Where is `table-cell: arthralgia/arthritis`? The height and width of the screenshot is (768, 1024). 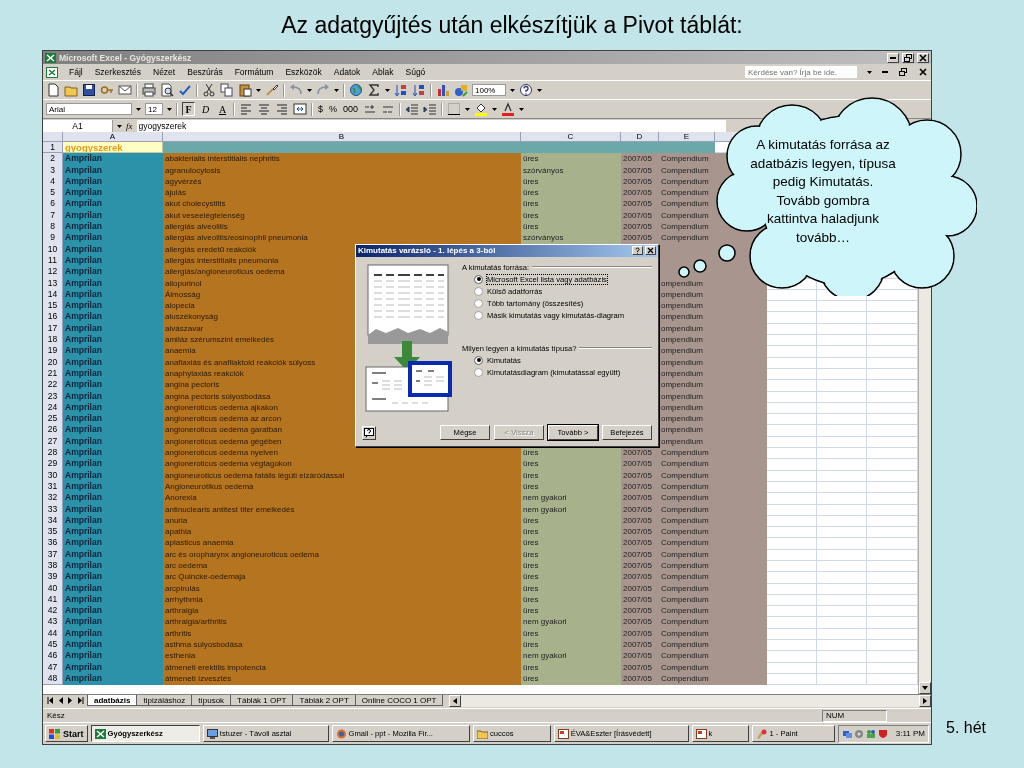 table-cell: arthralgia/arthritis is located at coordinates (342, 622).